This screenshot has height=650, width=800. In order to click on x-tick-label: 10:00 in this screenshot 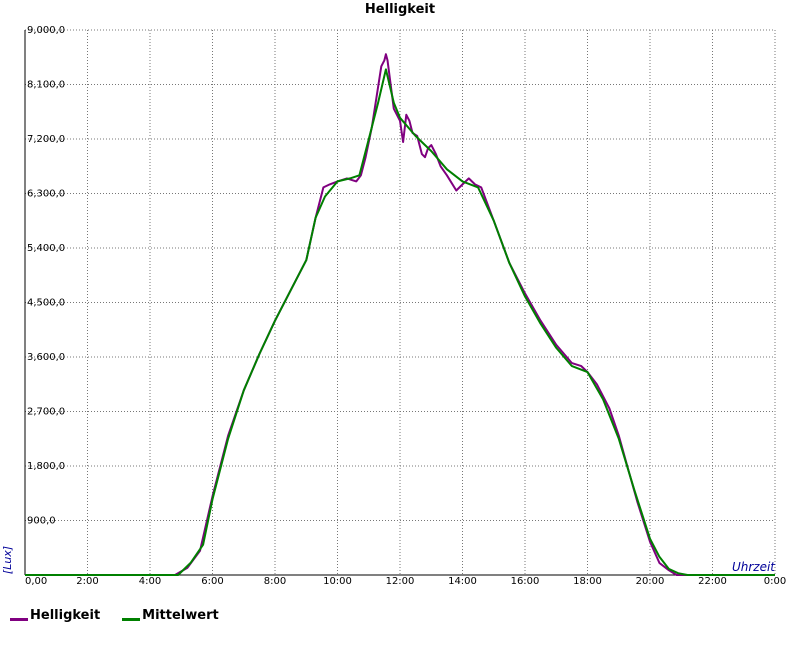, I will do `click(337, 581)`.